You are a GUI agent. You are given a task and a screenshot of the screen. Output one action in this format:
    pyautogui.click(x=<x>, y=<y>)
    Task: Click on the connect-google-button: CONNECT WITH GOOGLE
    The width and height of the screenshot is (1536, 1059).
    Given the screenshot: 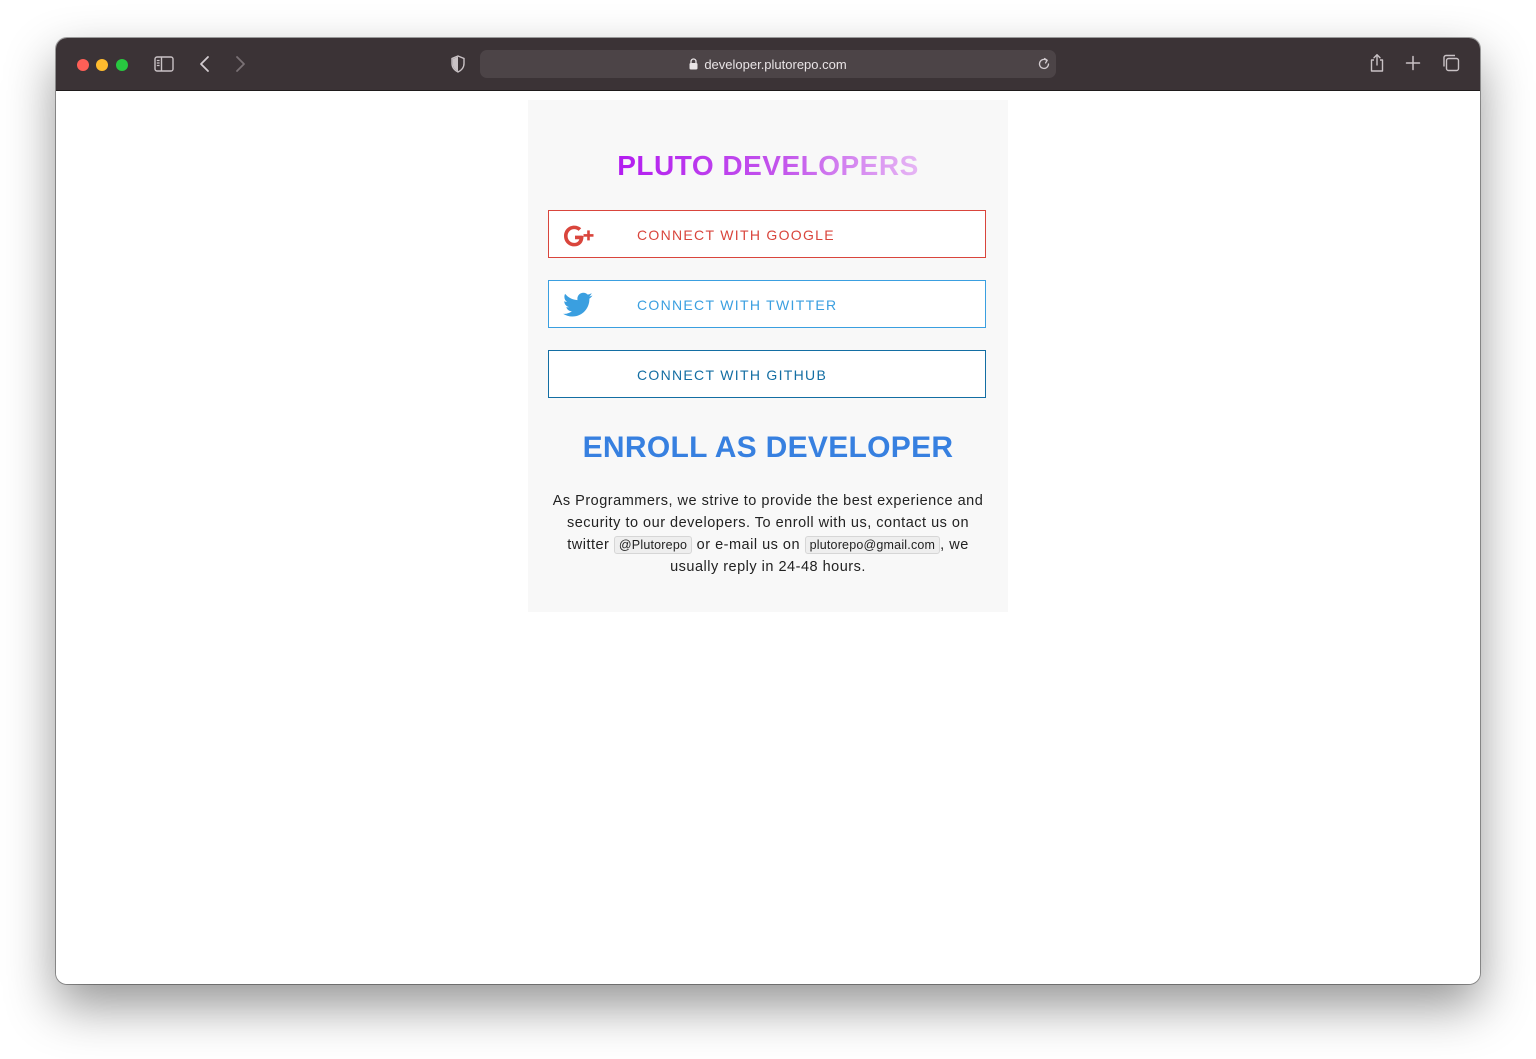 What is the action you would take?
    pyautogui.click(x=767, y=234)
    